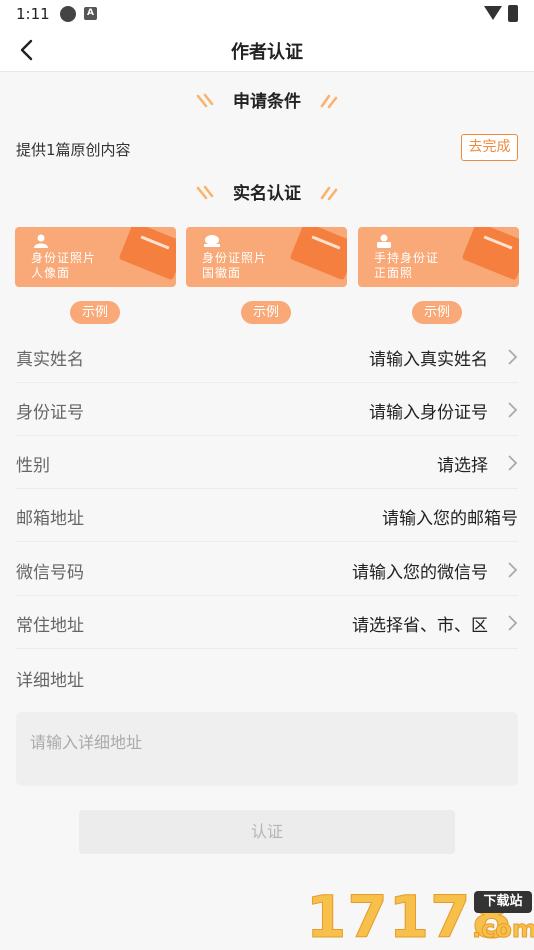 Image resolution: width=534 pixels, height=950 pixels. What do you see at coordinates (33, 14) in the screenshot?
I see `status-time: 1:11` at bounding box center [33, 14].